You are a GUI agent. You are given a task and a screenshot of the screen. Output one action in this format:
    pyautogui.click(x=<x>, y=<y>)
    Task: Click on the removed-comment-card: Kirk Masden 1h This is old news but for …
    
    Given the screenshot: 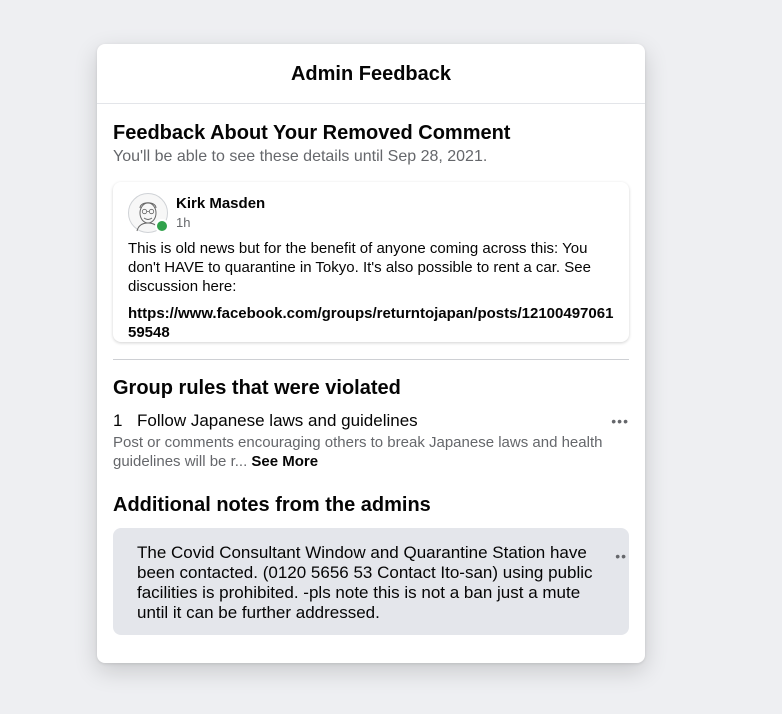 What is the action you would take?
    pyautogui.click(x=371, y=262)
    